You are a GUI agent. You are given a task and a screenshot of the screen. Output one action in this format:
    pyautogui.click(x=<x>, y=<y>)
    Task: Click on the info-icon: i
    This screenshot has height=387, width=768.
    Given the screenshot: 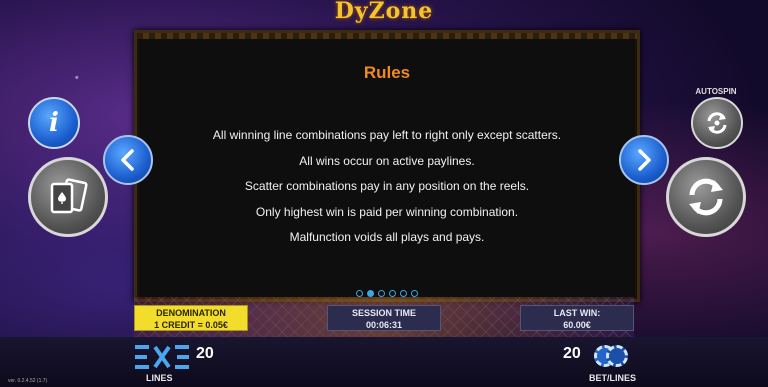 What is the action you would take?
    pyautogui.click(x=54, y=123)
    